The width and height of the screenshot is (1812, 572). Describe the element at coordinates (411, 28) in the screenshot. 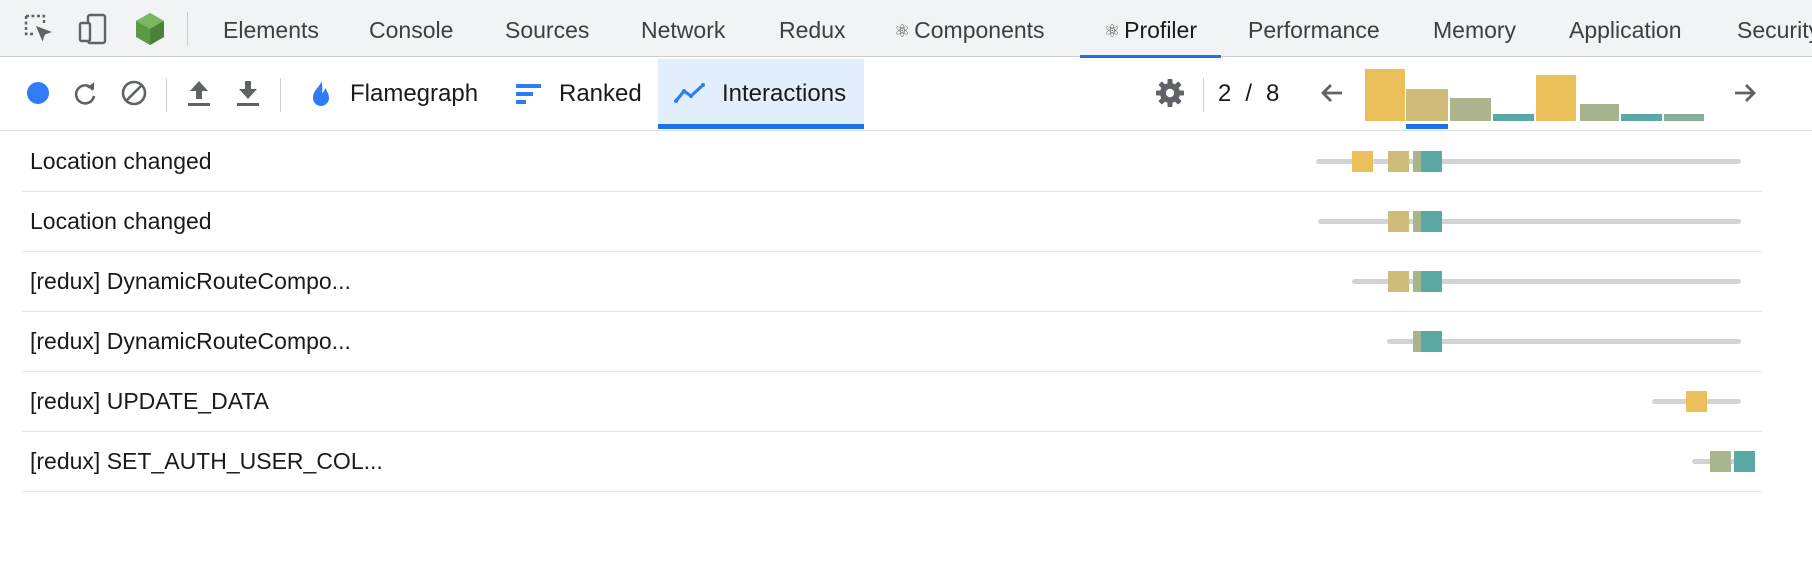

I see `tab-console: Console` at that location.